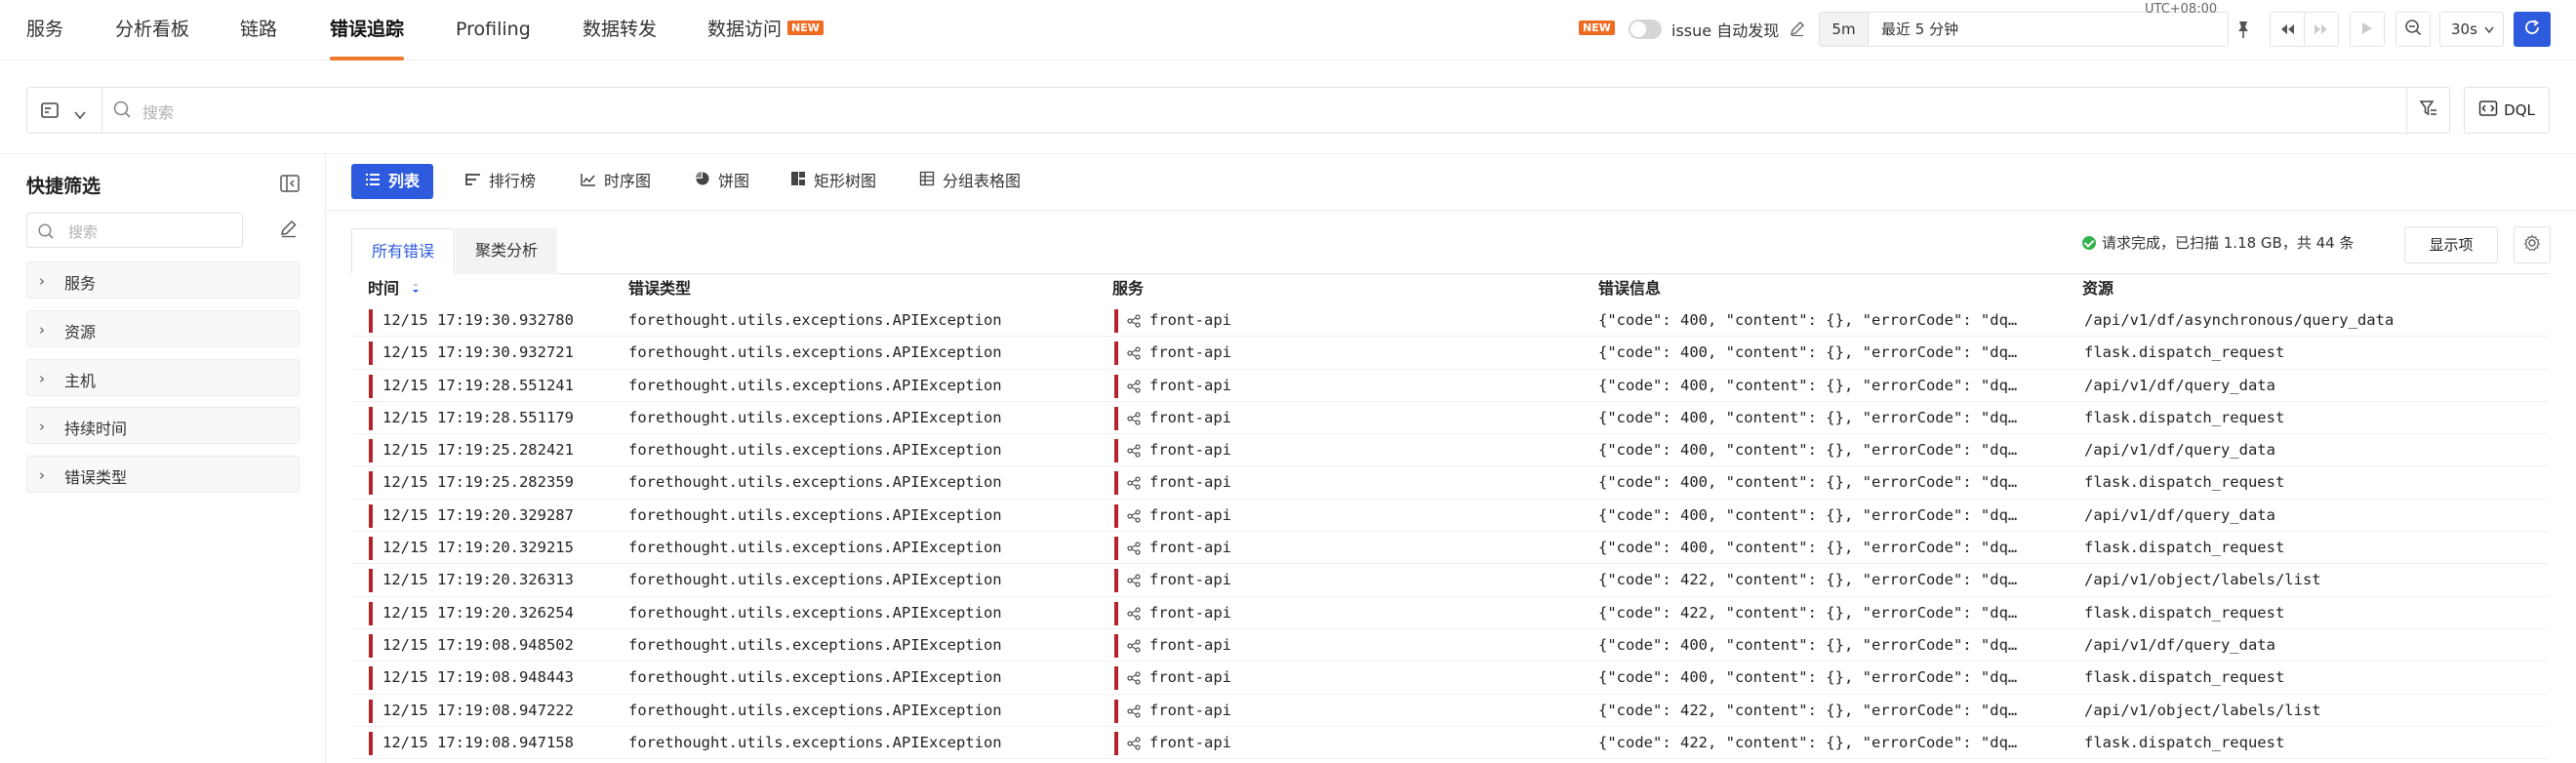 This screenshot has width=2576, height=763. I want to click on tab-pie-chart: 饼图, so click(722, 181).